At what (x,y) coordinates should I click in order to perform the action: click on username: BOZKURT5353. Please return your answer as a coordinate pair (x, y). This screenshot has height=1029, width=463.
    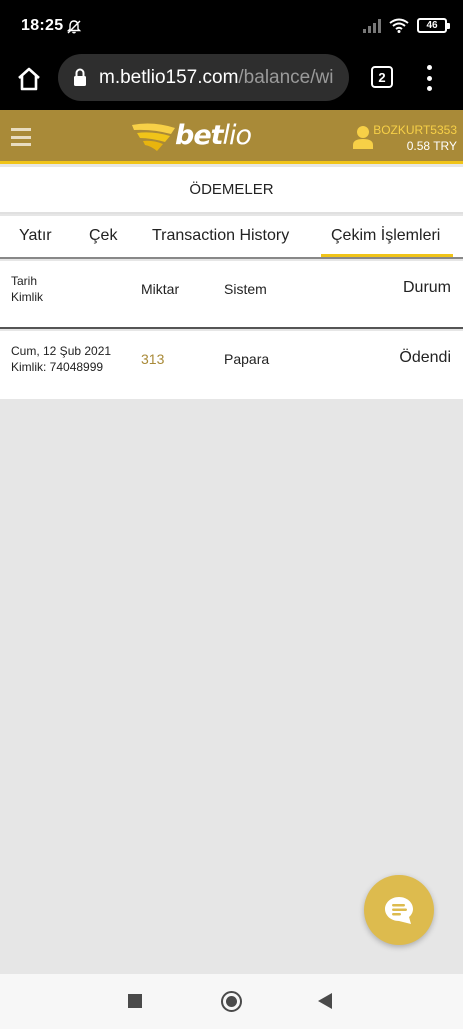
    Looking at the image, I should click on (415, 130).